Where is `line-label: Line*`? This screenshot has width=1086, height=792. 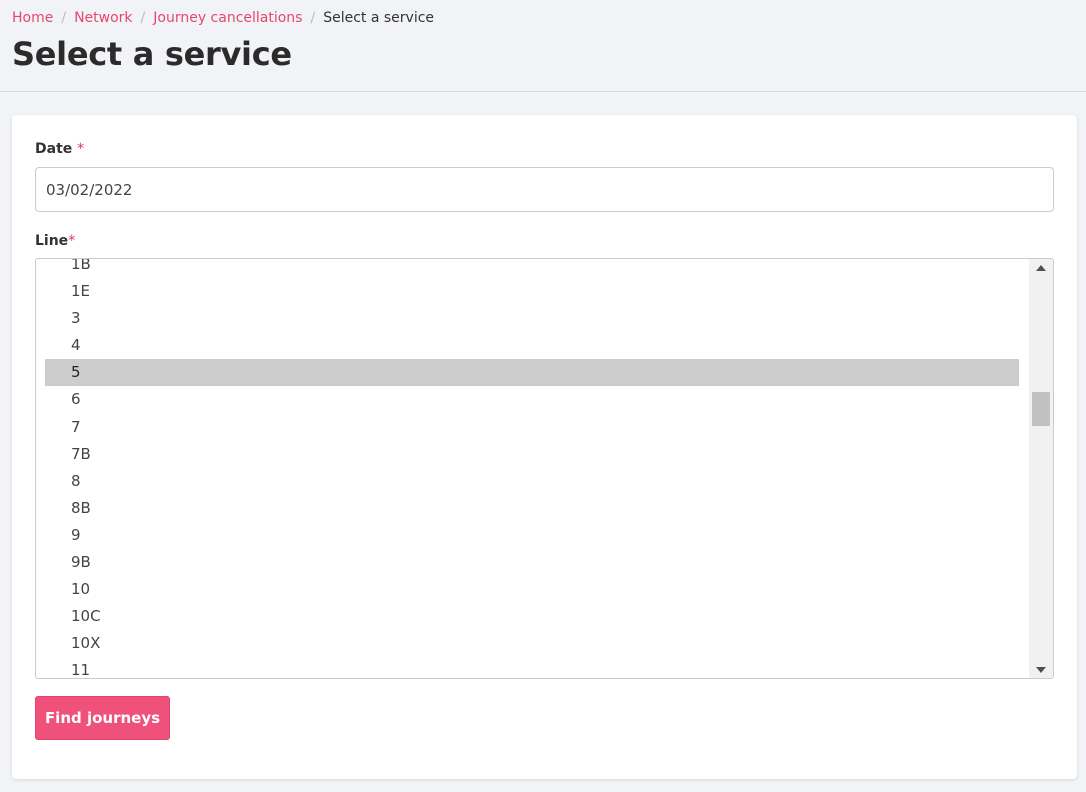 line-label: Line* is located at coordinates (55, 241).